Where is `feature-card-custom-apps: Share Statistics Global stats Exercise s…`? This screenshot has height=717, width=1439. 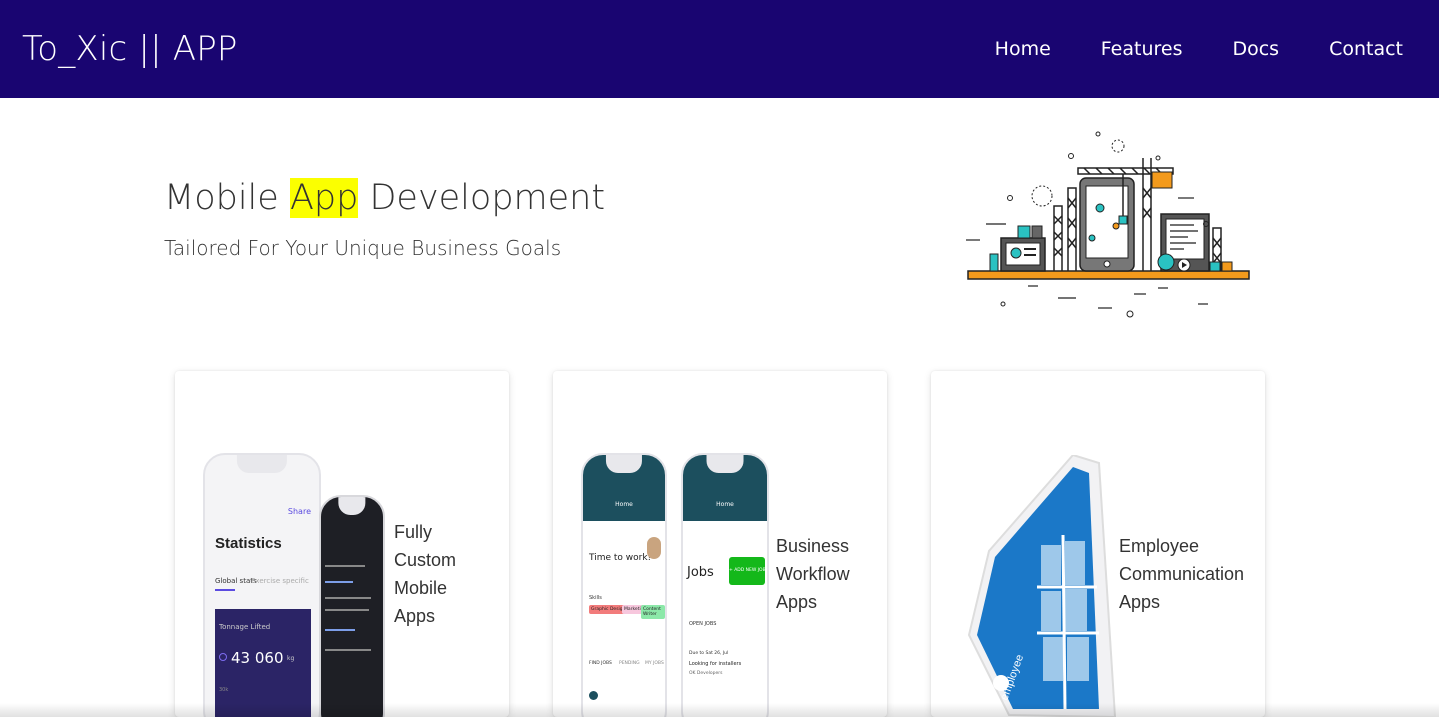 feature-card-custom-apps: Share Statistics Global stats Exercise s… is located at coordinates (342, 544).